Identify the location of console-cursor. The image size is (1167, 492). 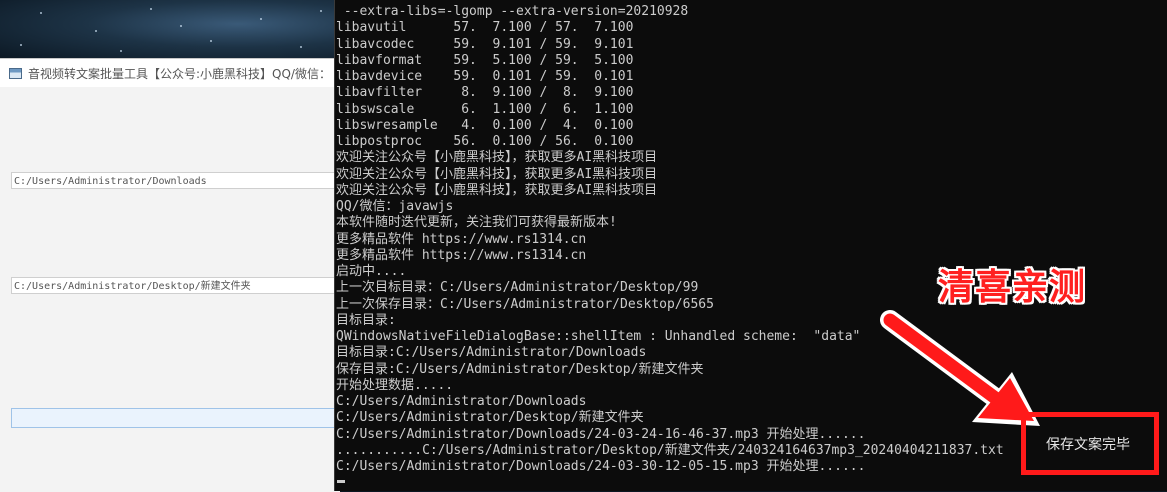
(341, 481).